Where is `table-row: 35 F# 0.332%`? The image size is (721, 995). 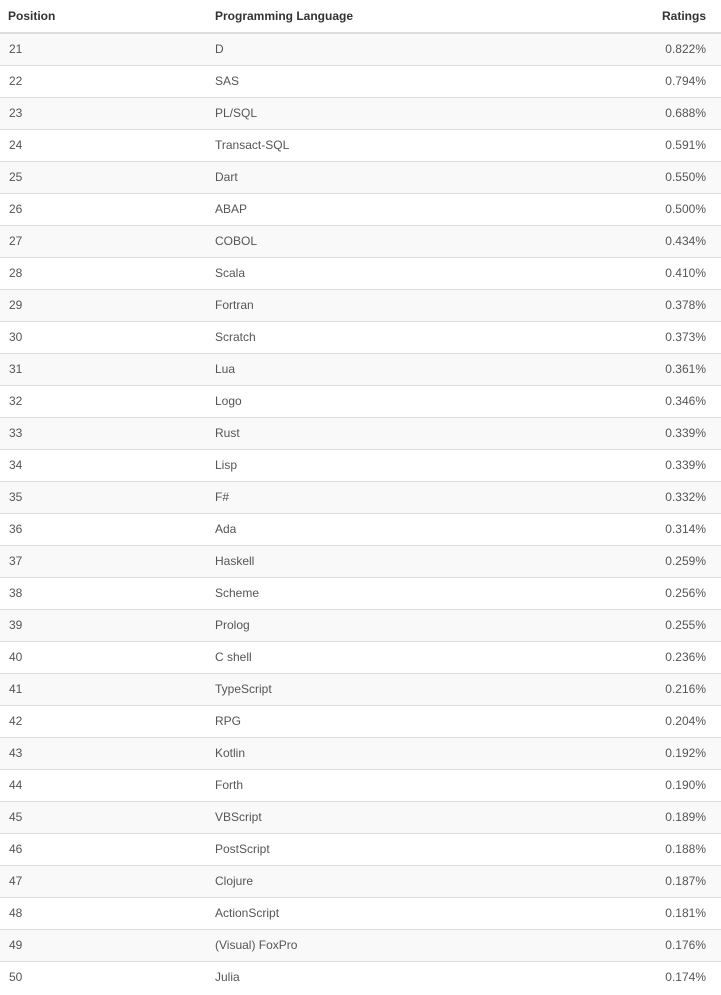
table-row: 35 F# 0.332% is located at coordinates (360, 496).